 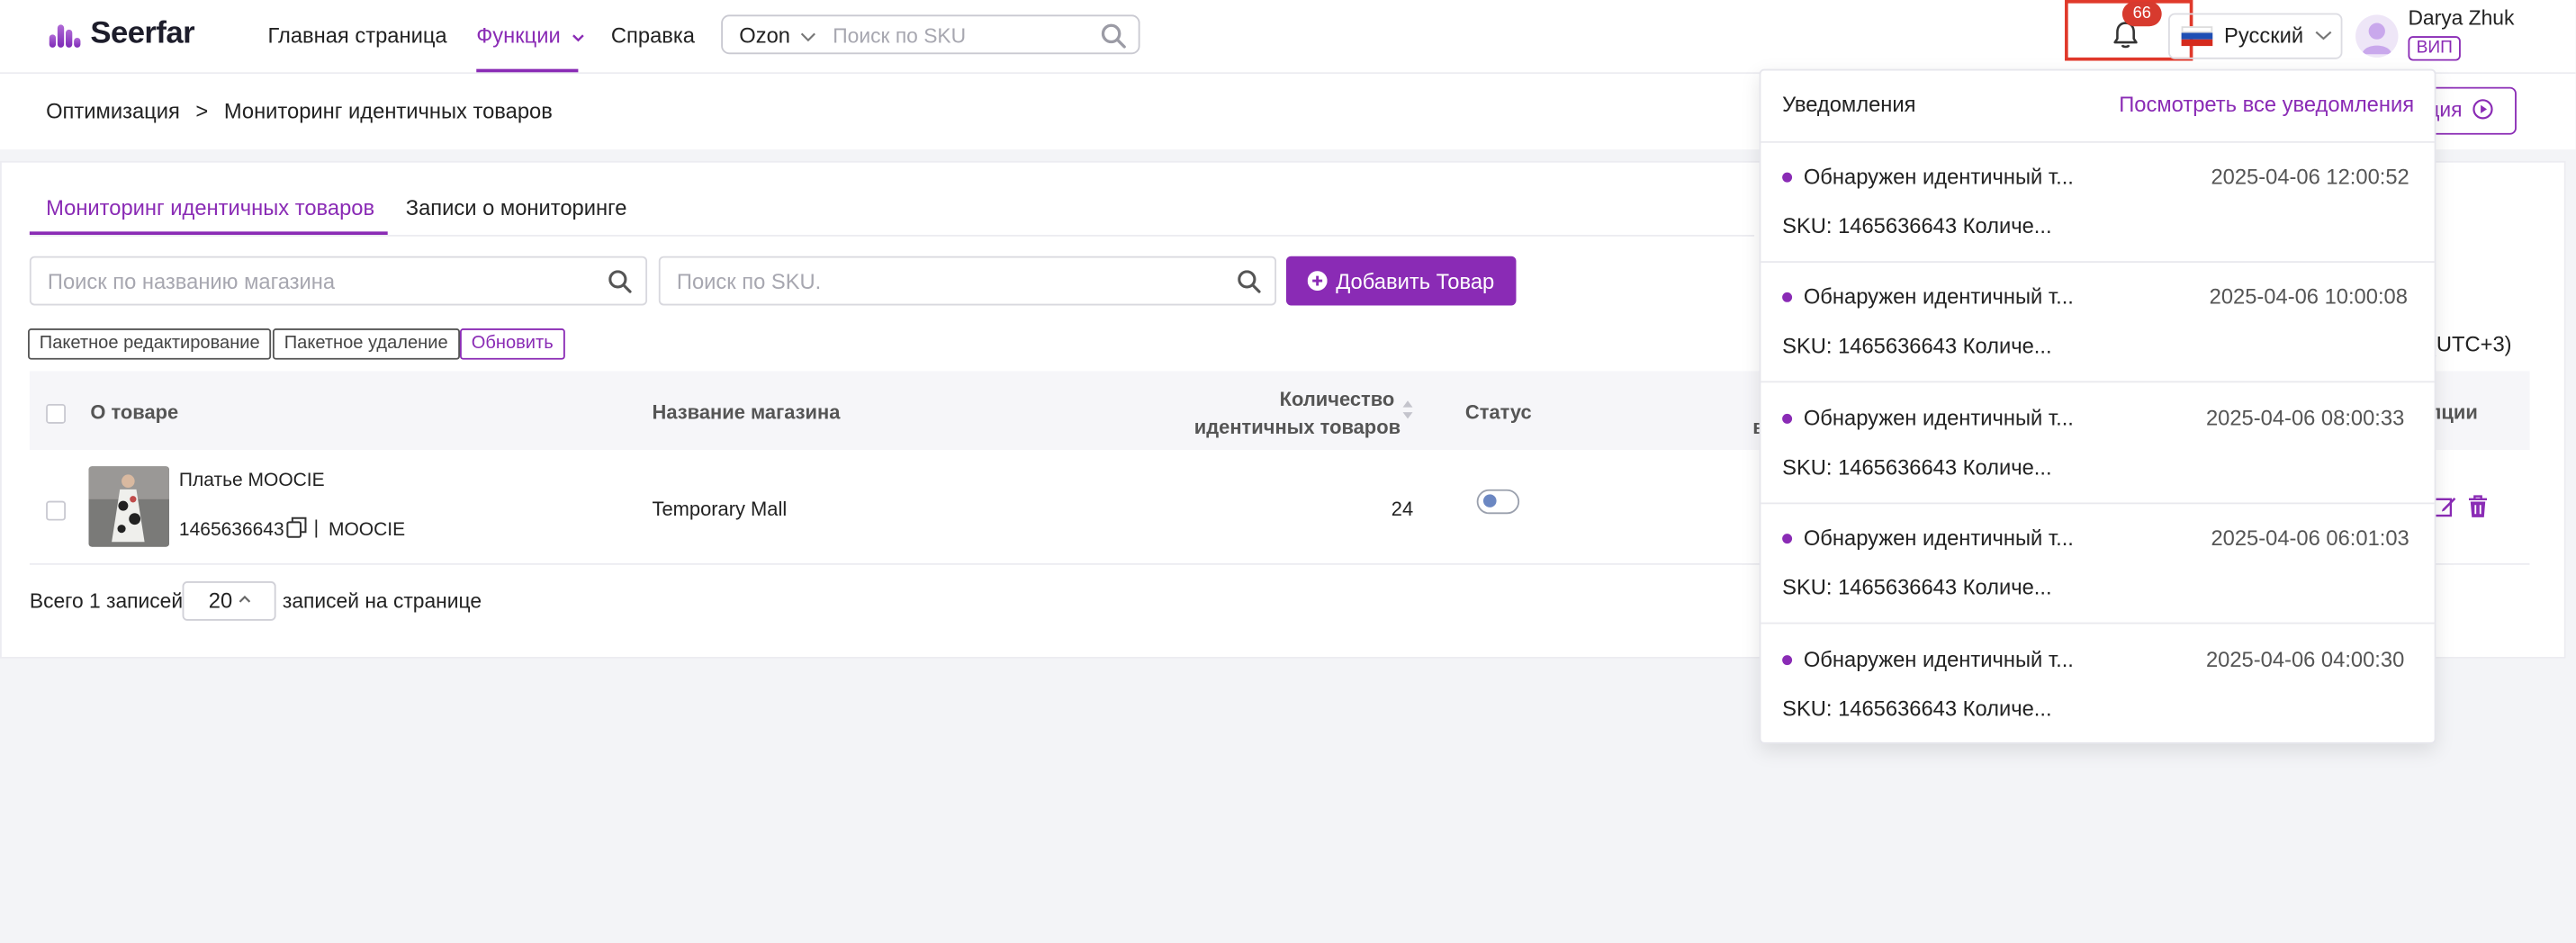 I want to click on product-image, so click(x=128, y=506).